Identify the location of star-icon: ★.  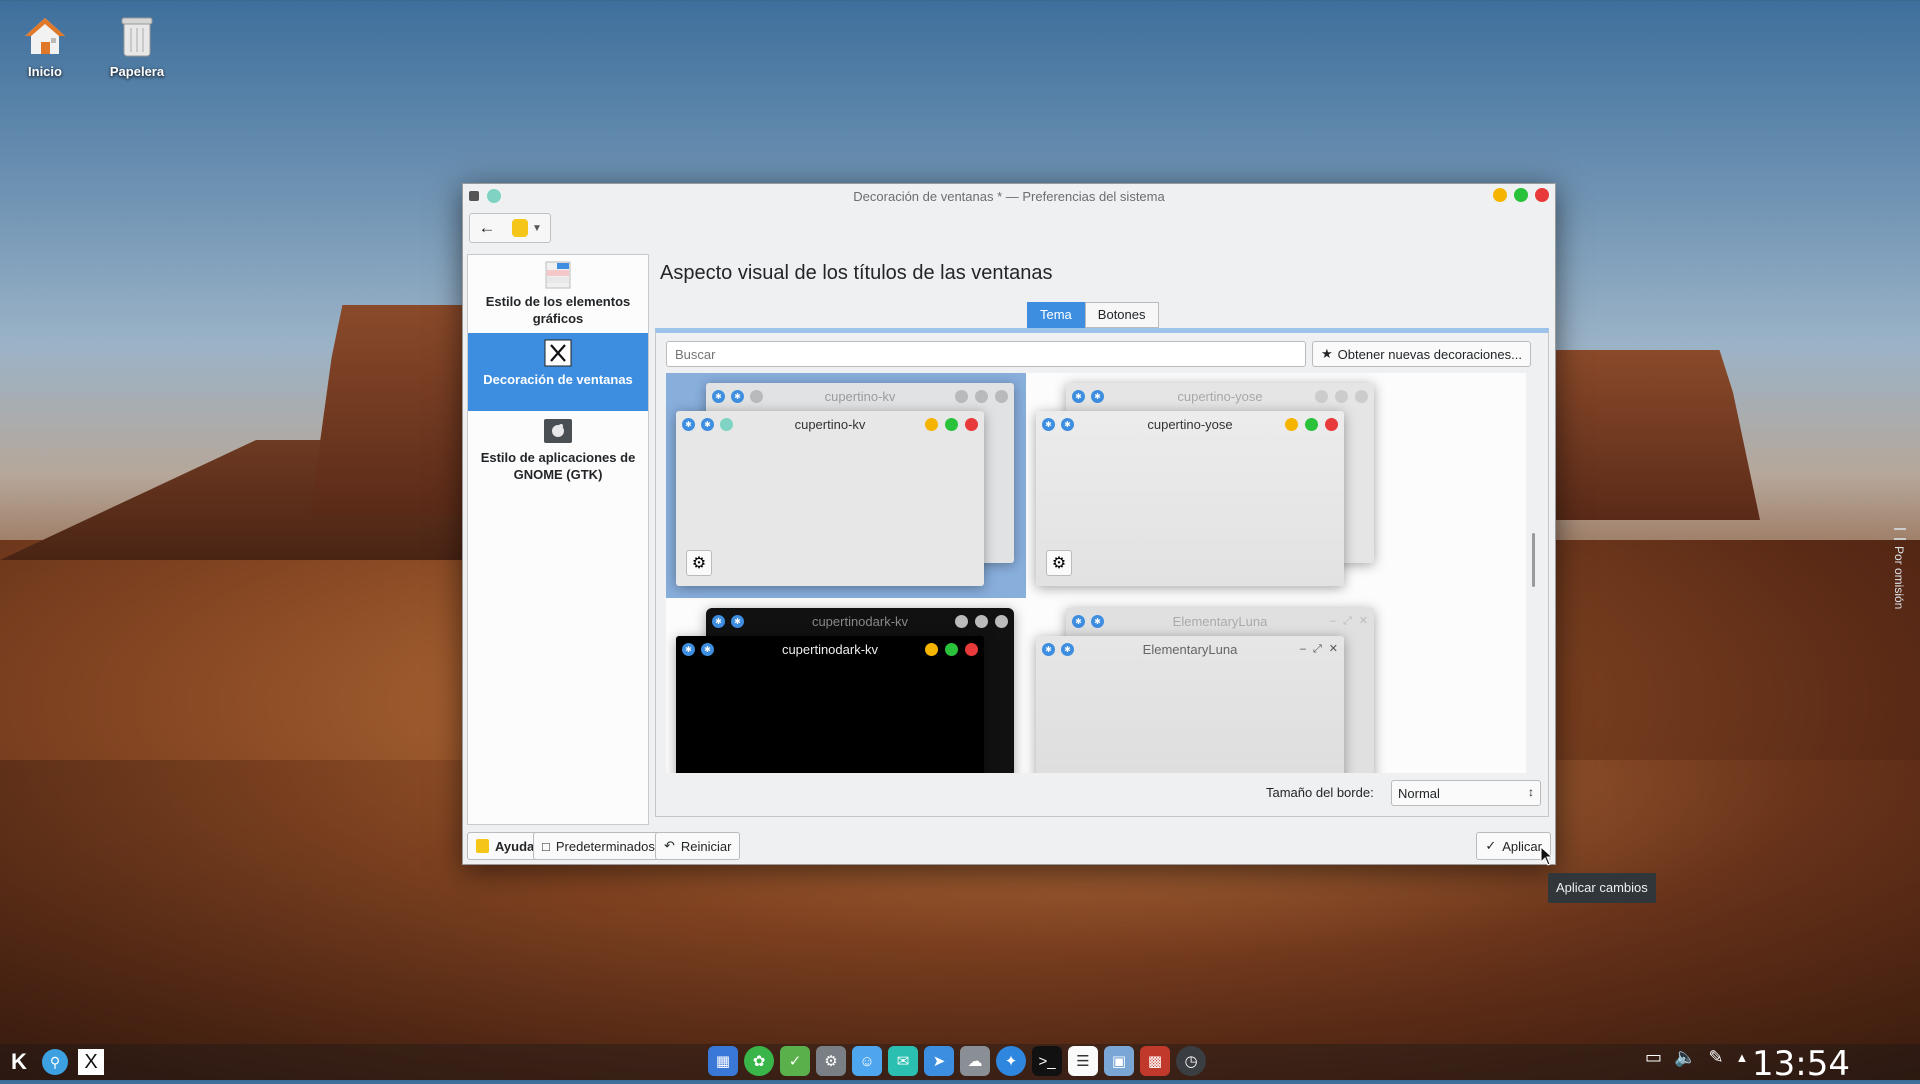
(1327, 353).